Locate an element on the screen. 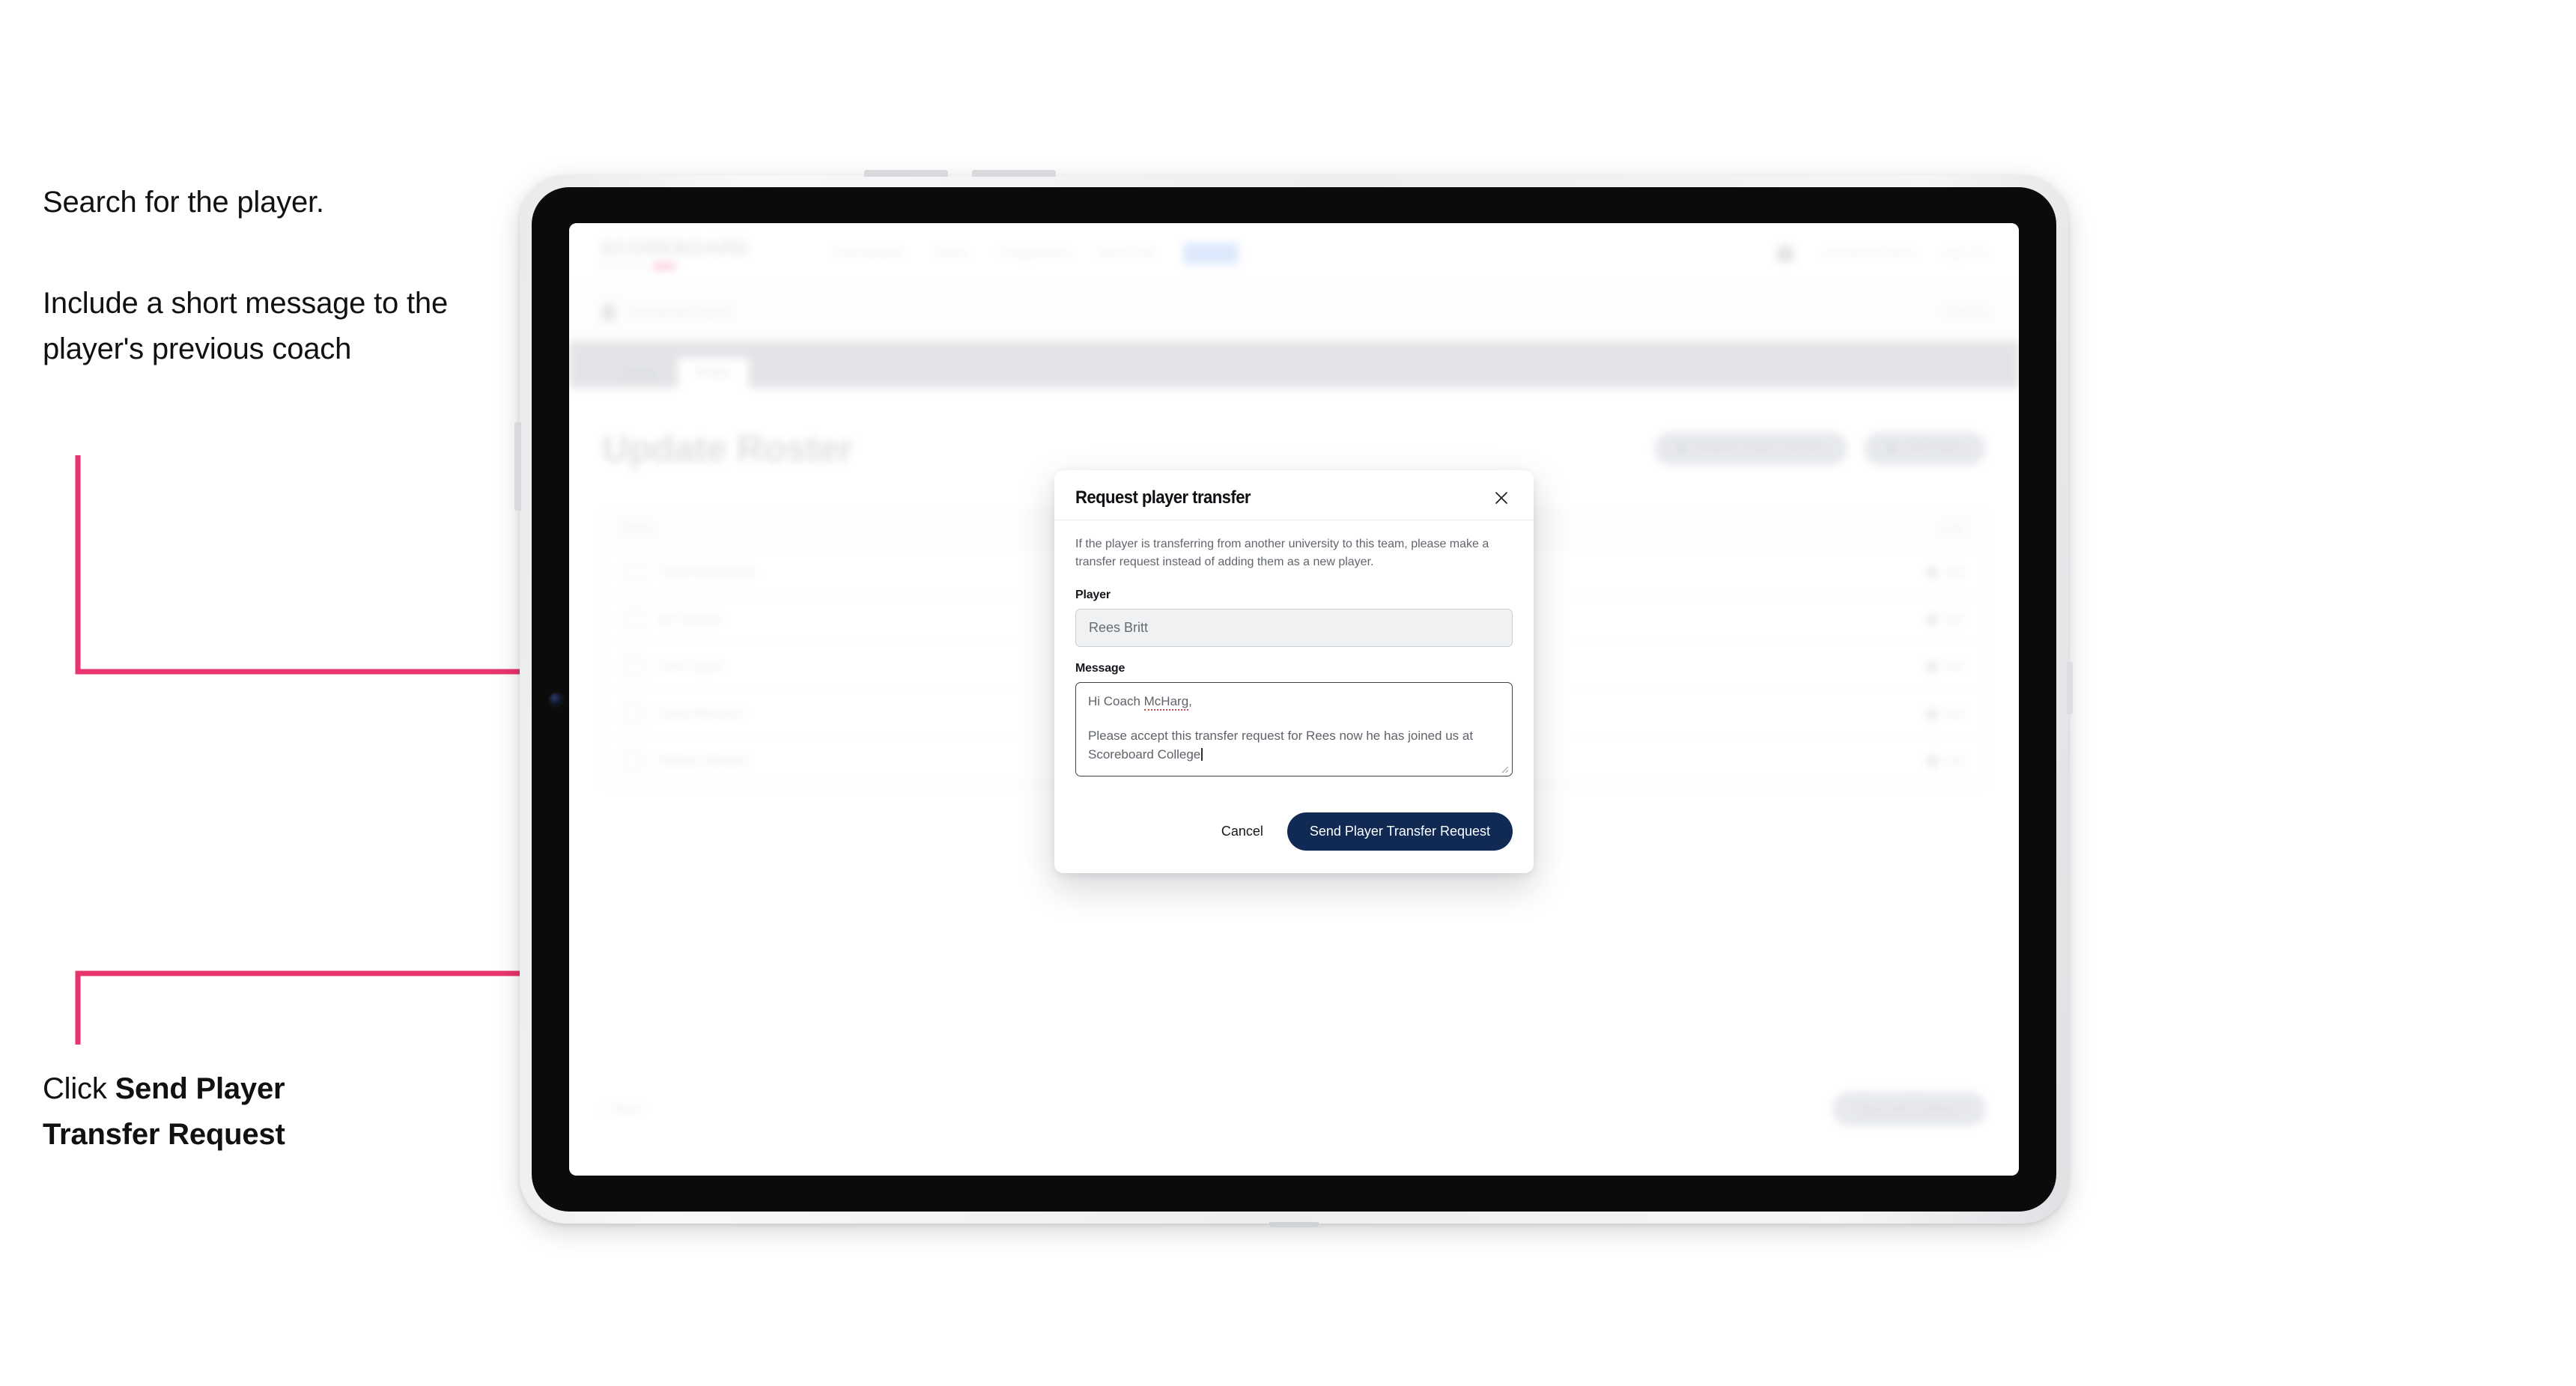 This screenshot has height=1386, width=2576. annotation-search-note: Search for the player. is located at coordinates (183, 202).